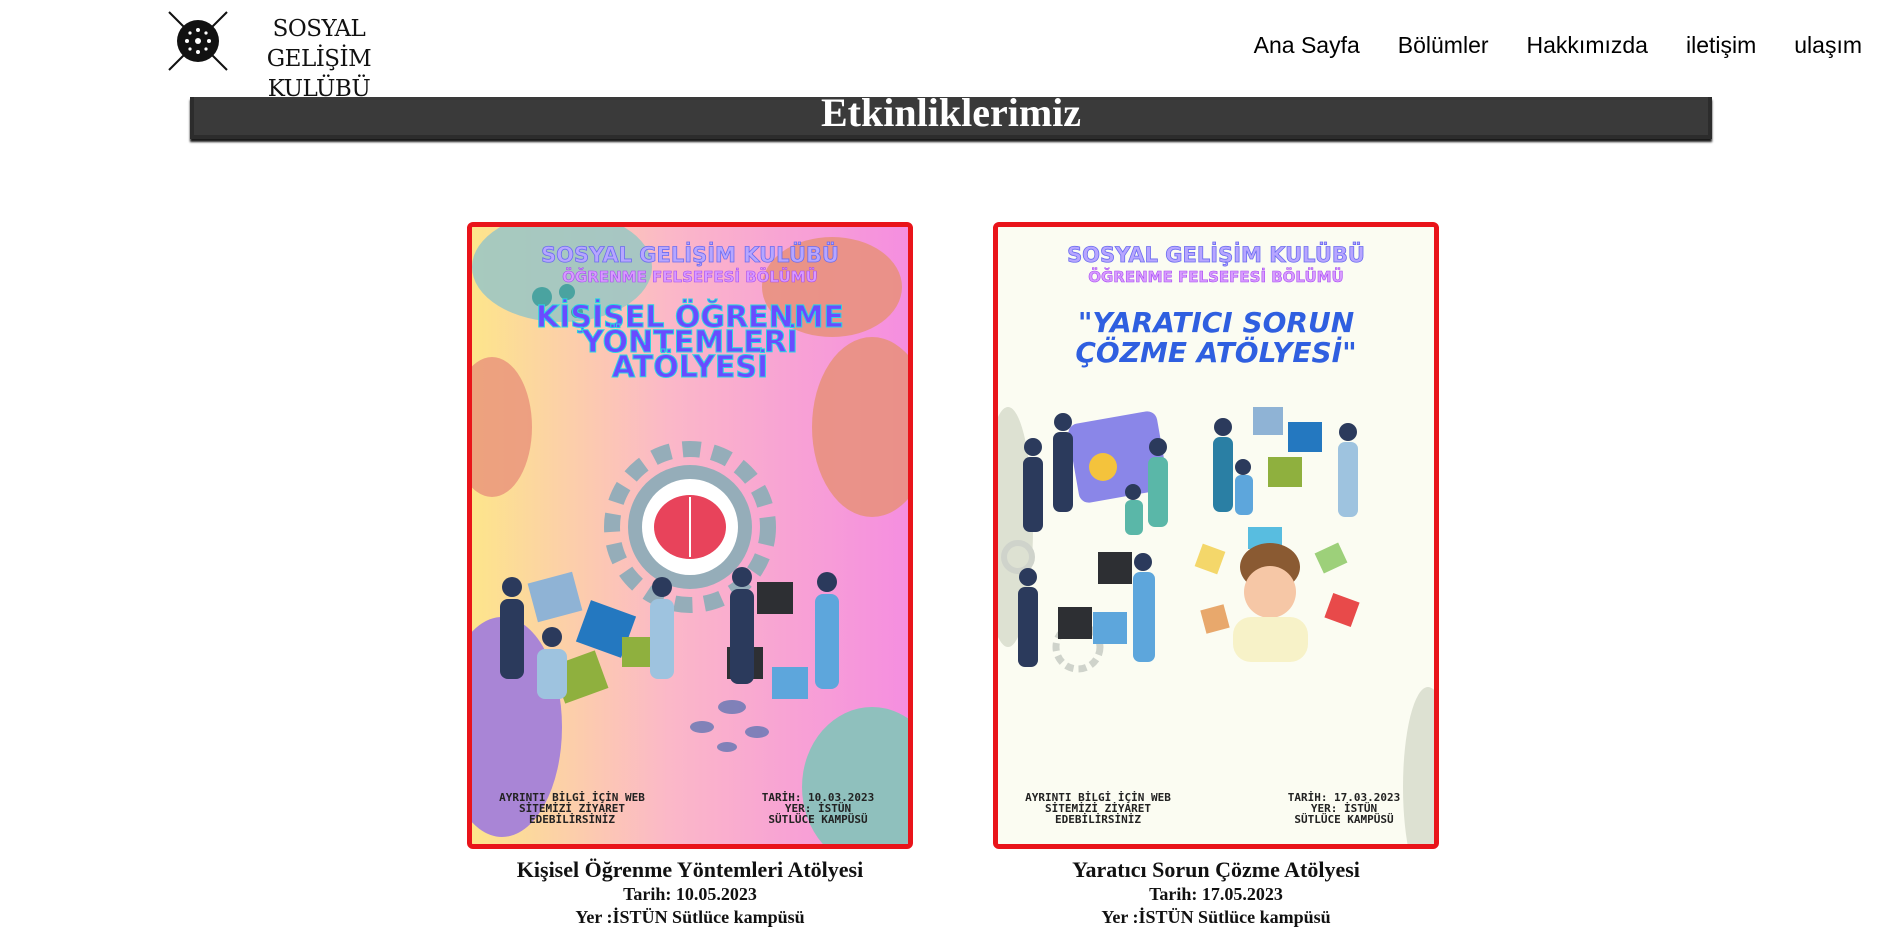 This screenshot has height=927, width=1898. I want to click on nav-contact: iletişim, so click(1721, 45).